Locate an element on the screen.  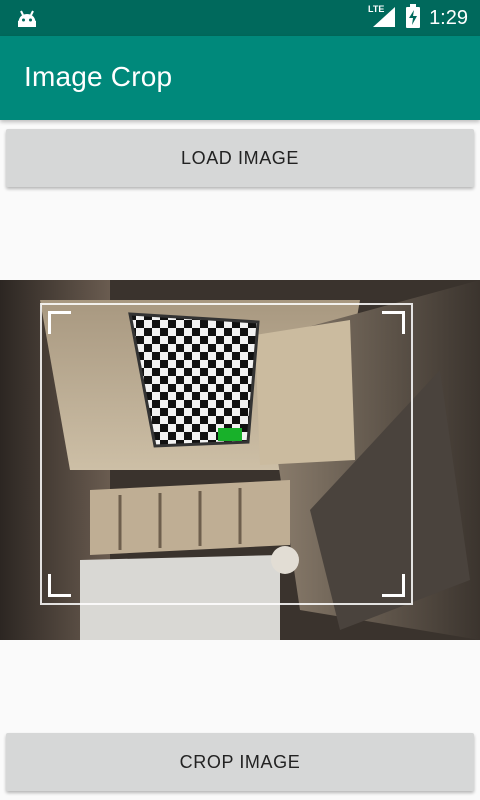
load-image-button: LOAD IMAGE is located at coordinates (240, 158).